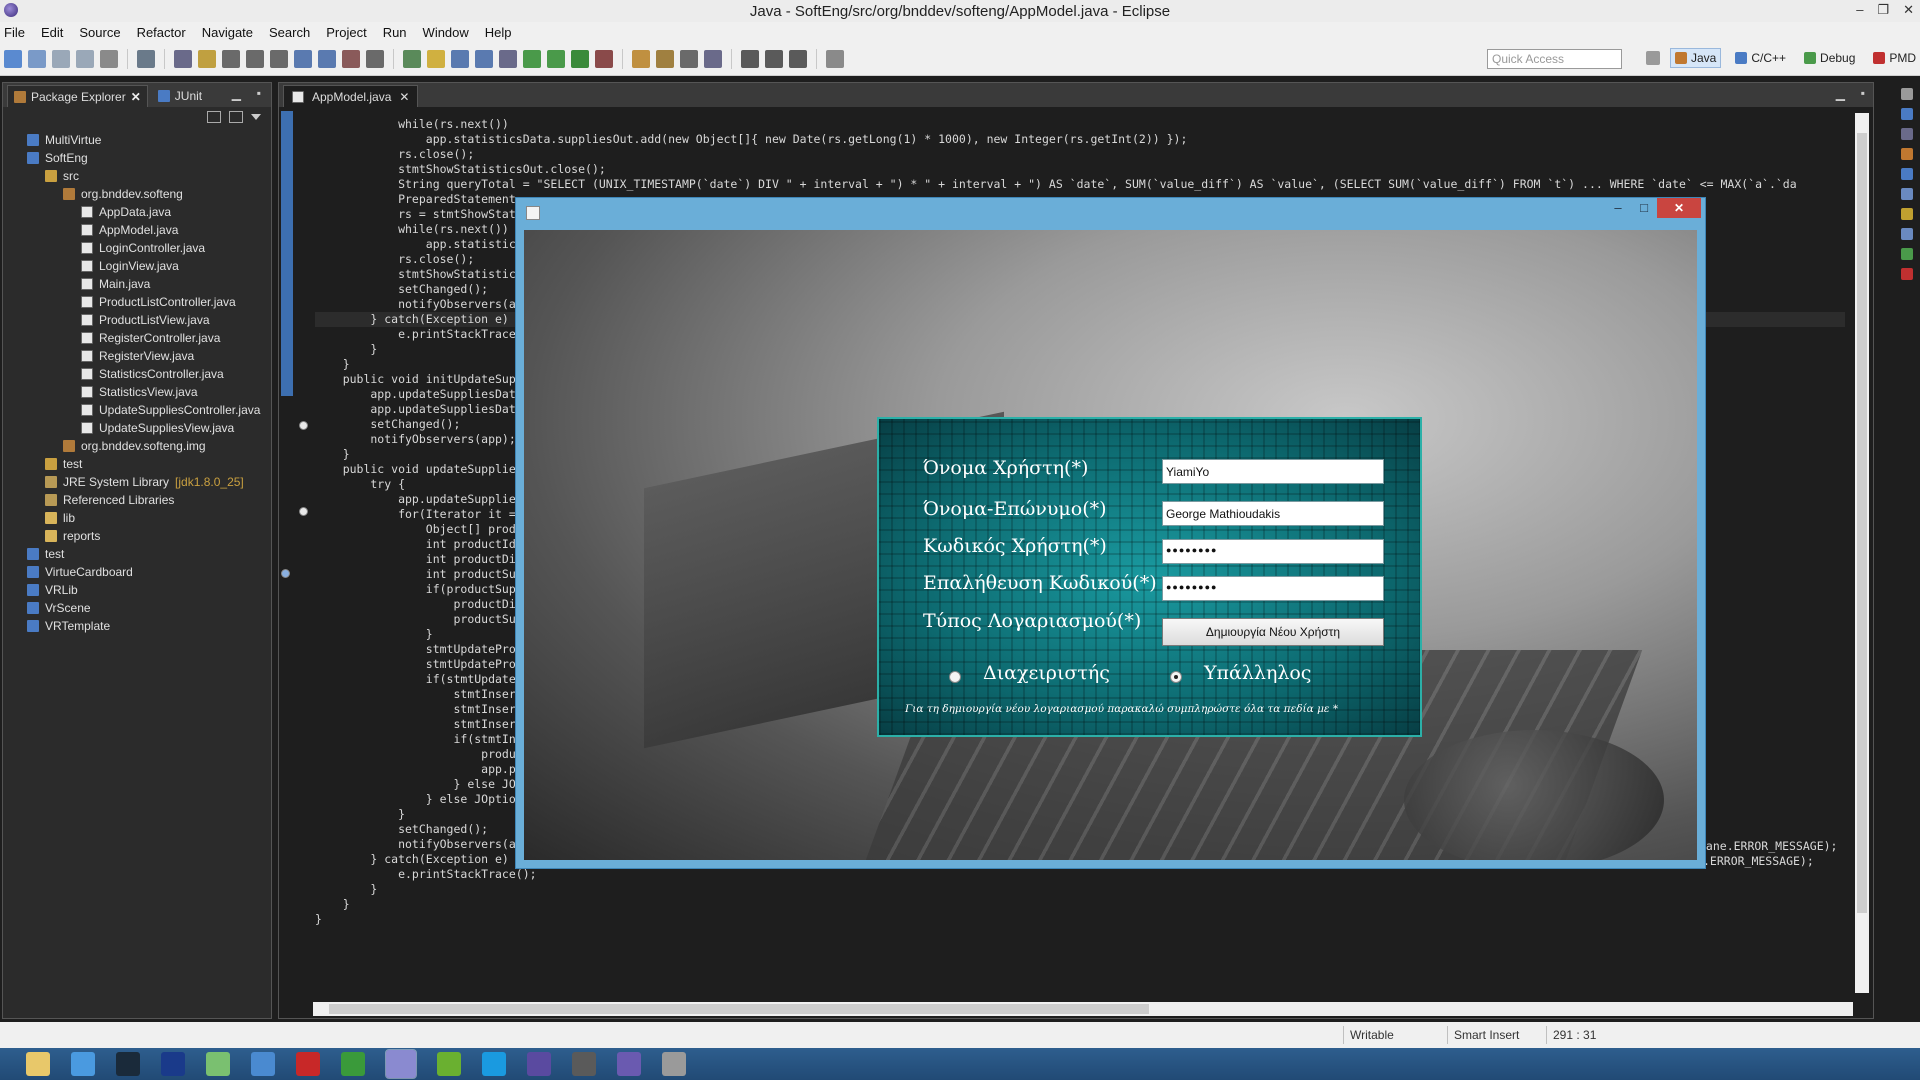 Image resolution: width=1920 pixels, height=1080 pixels. I want to click on vertical-scroll-thumb, so click(1862, 523).